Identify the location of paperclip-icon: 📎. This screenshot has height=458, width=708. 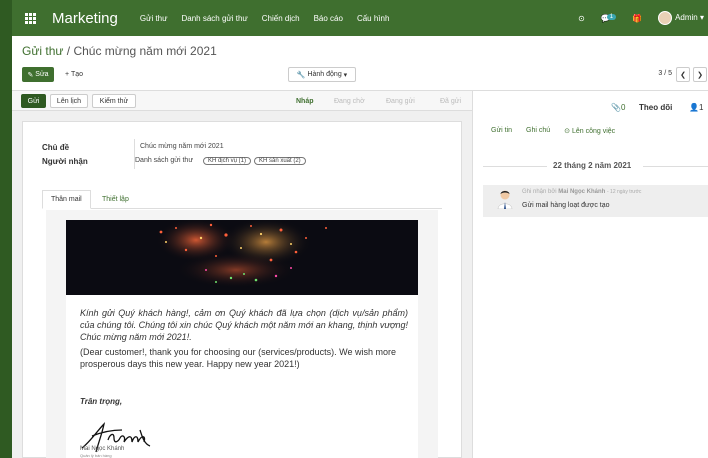
(616, 107).